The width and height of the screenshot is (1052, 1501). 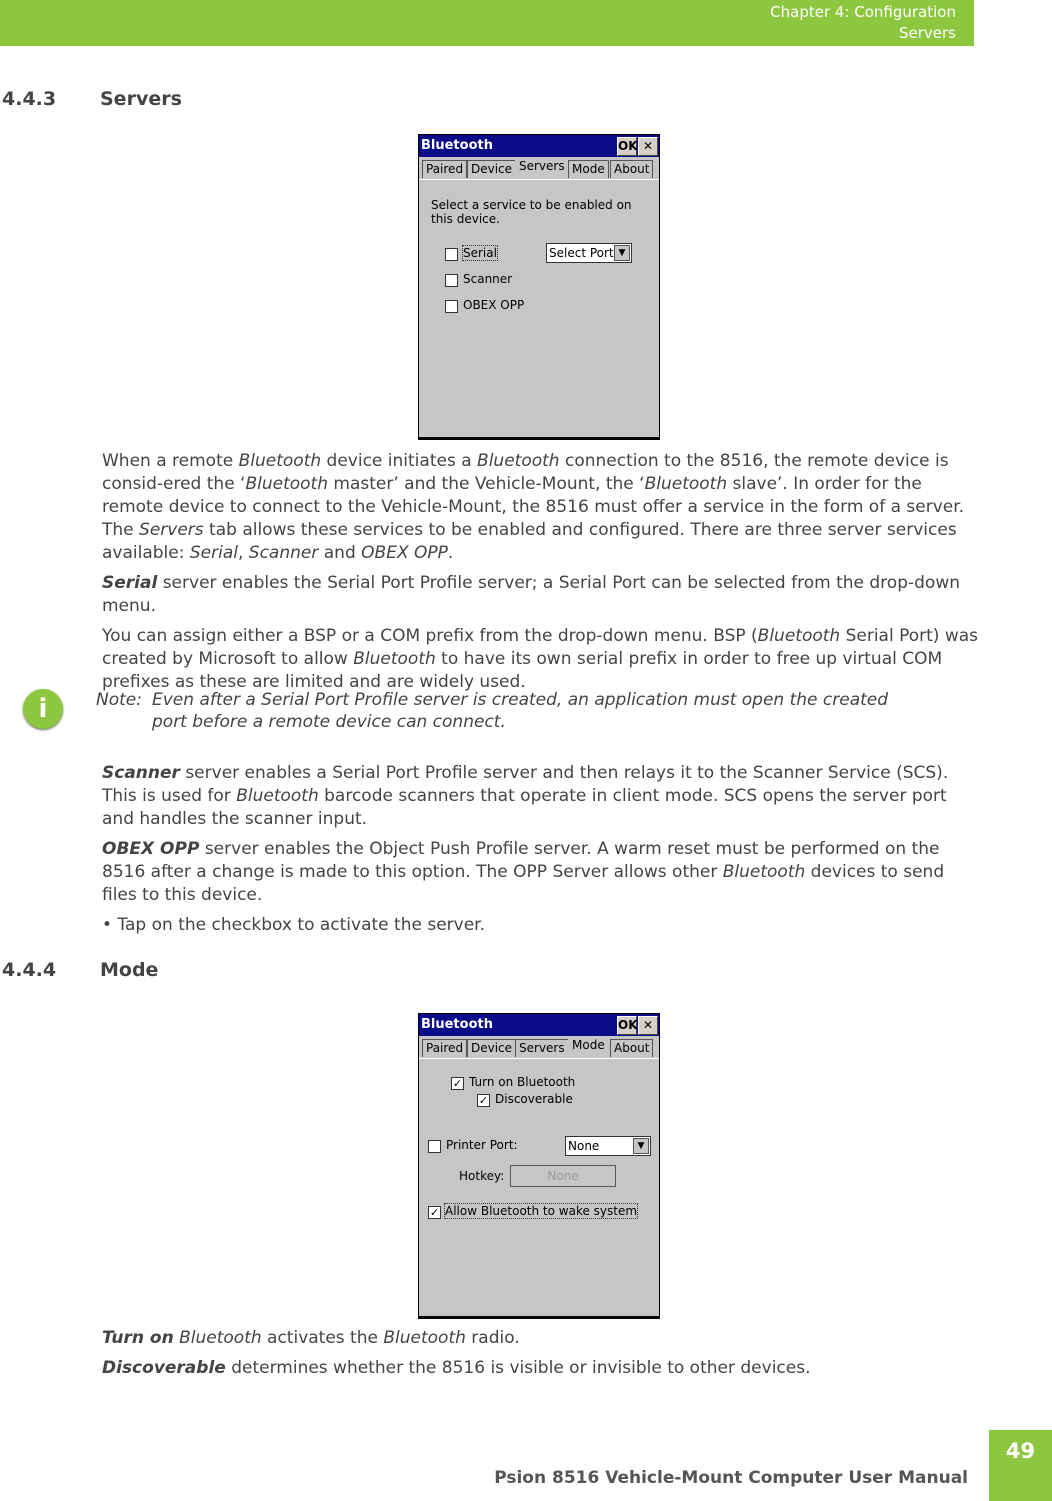 What do you see at coordinates (138, 1338) in the screenshot?
I see `text-run: Turn on` at bounding box center [138, 1338].